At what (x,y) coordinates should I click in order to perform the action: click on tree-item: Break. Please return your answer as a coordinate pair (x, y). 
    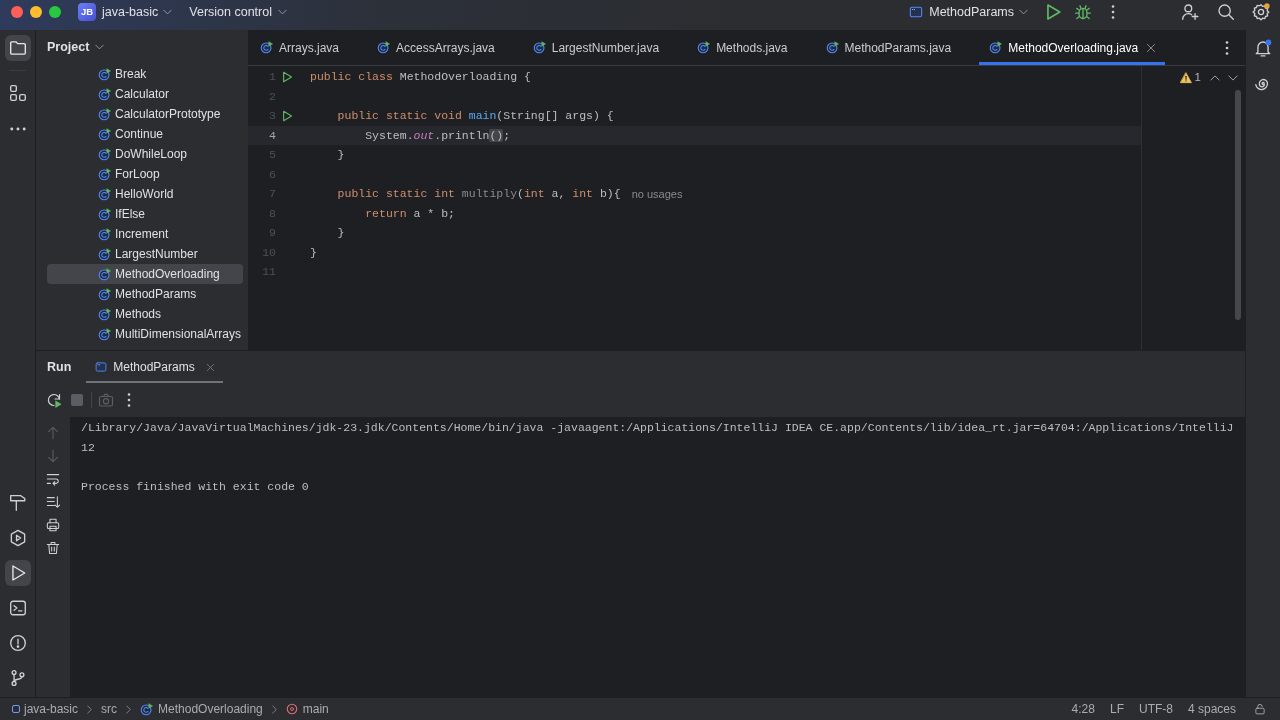
    Looking at the image, I should click on (145, 74).